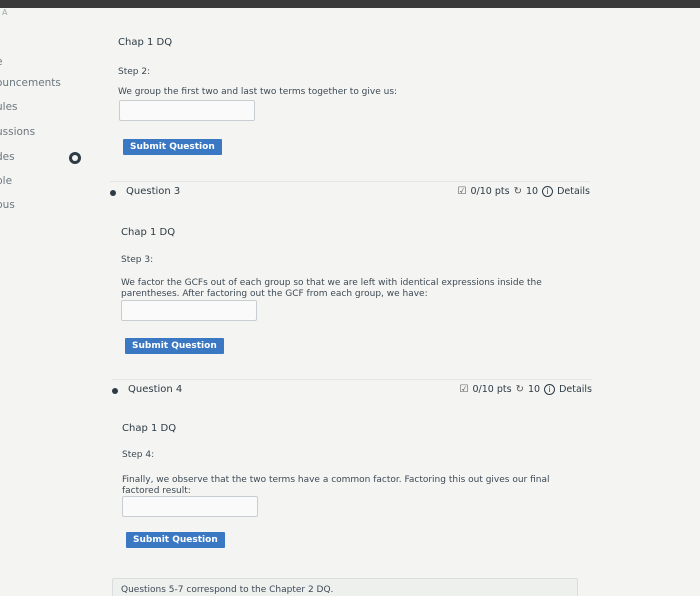  Describe the element at coordinates (153, 191) in the screenshot. I see `question-title: Question 3` at that location.